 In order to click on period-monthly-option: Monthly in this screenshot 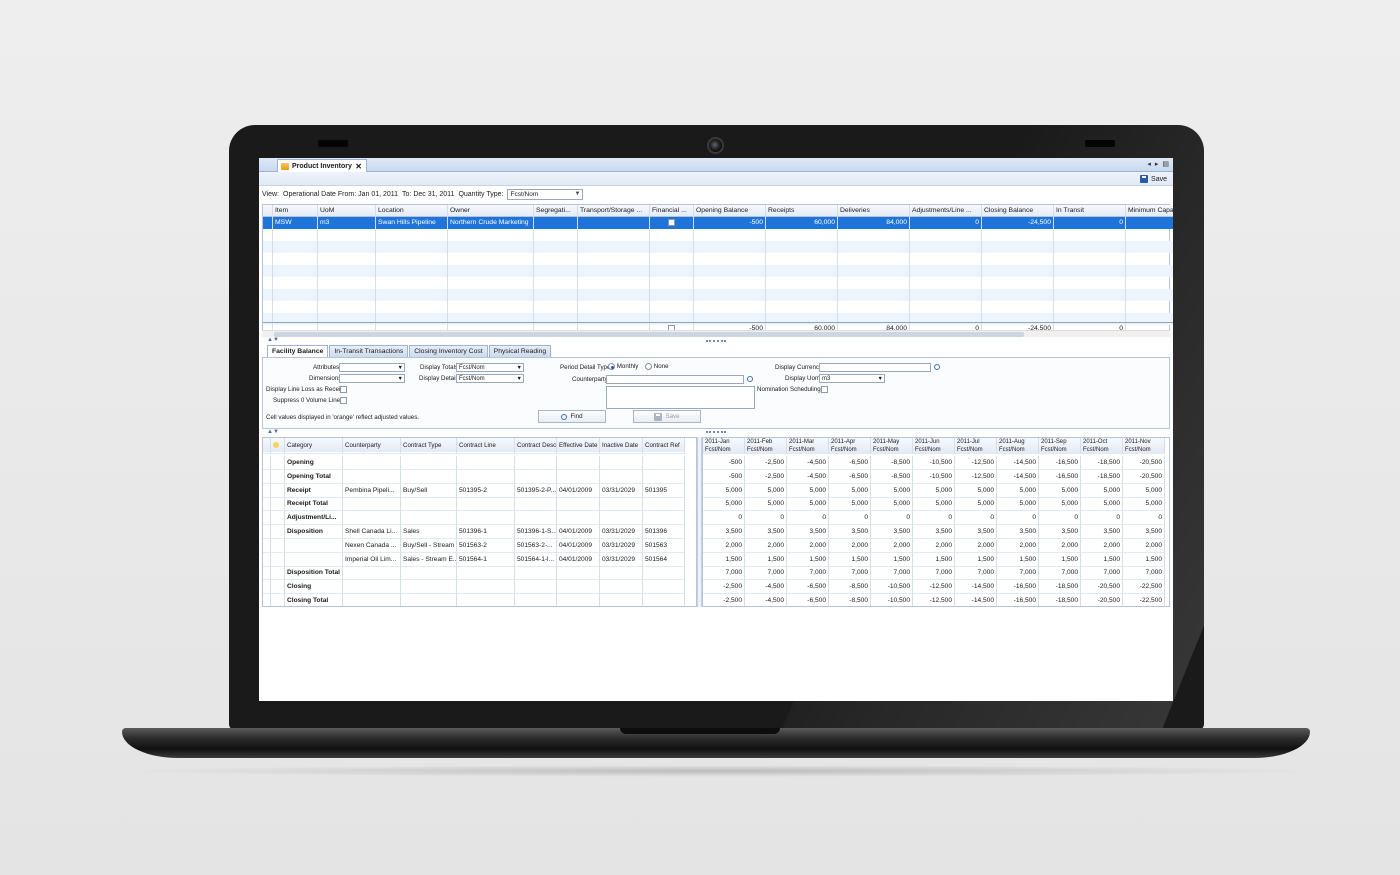, I will do `click(623, 366)`.